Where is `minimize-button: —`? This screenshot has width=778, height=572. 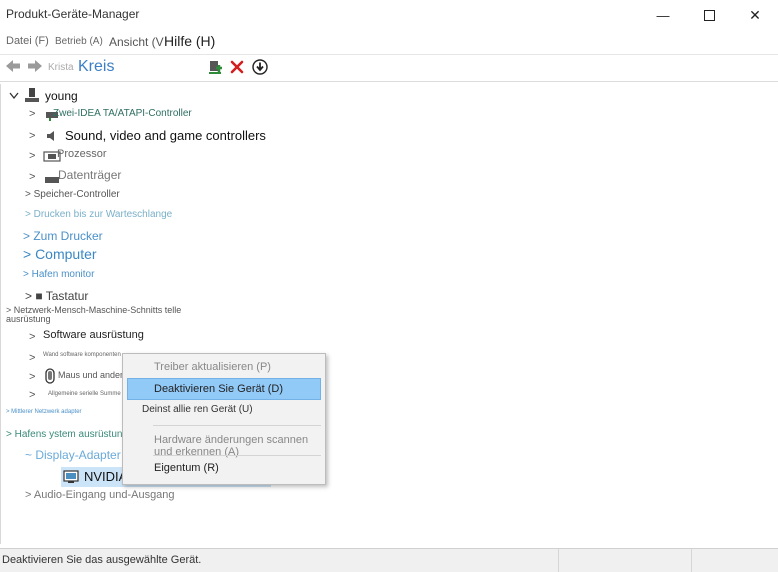 minimize-button: — is located at coordinates (663, 15).